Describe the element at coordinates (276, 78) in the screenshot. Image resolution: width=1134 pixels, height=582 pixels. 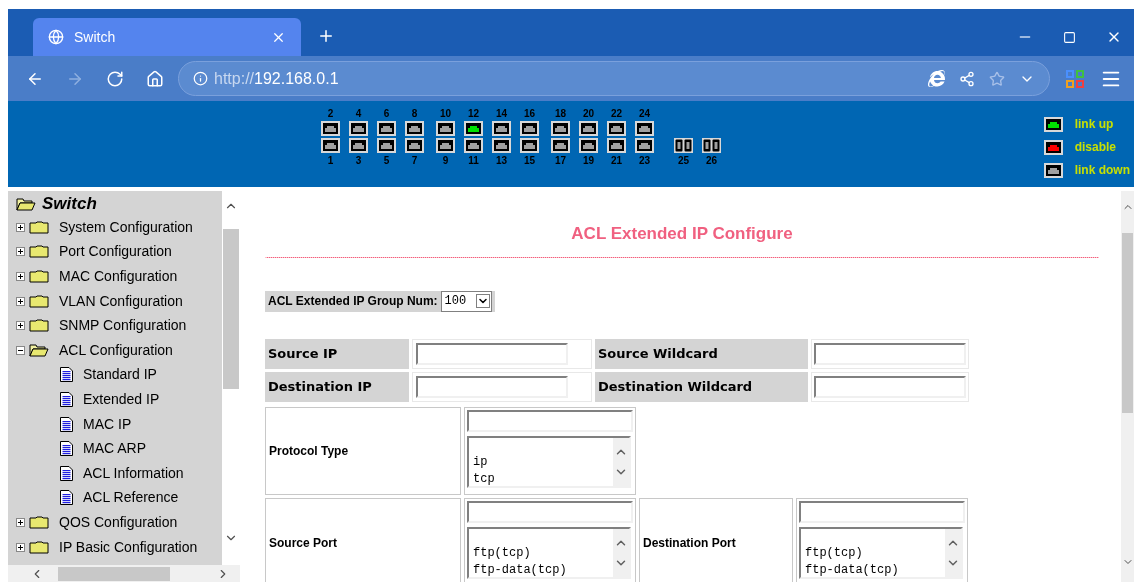
I see `url-text: http://192.168.0.1` at that location.